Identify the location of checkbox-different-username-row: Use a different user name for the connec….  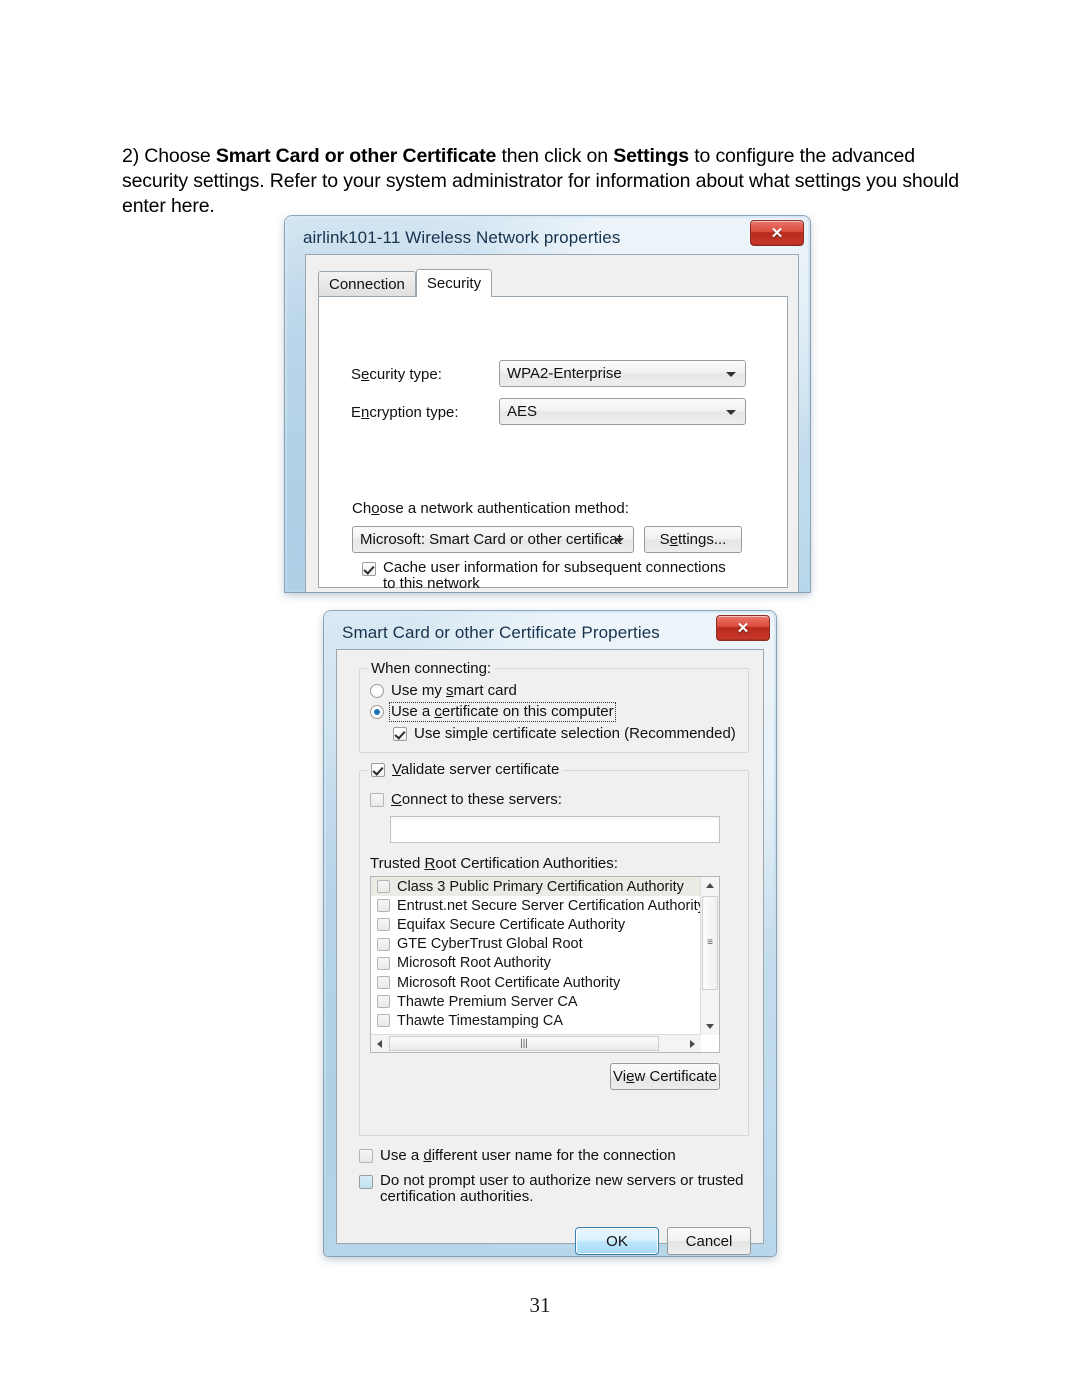
(517, 1156).